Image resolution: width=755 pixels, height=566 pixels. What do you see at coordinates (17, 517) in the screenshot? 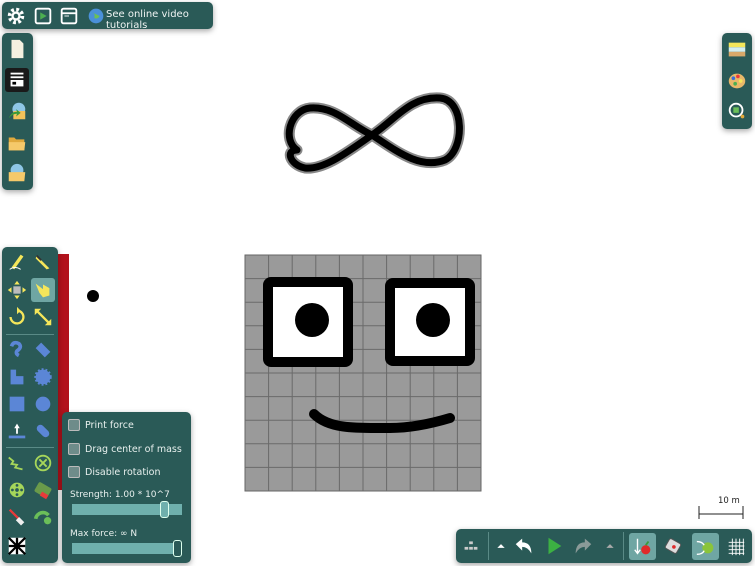
I see `laser-tool-icon` at bounding box center [17, 517].